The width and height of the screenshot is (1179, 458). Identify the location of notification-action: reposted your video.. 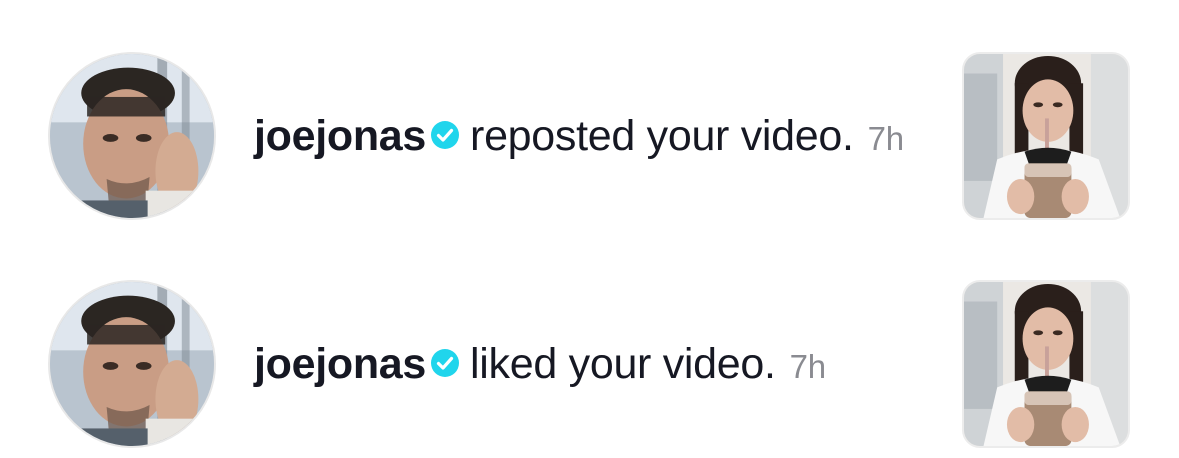
(662, 135).